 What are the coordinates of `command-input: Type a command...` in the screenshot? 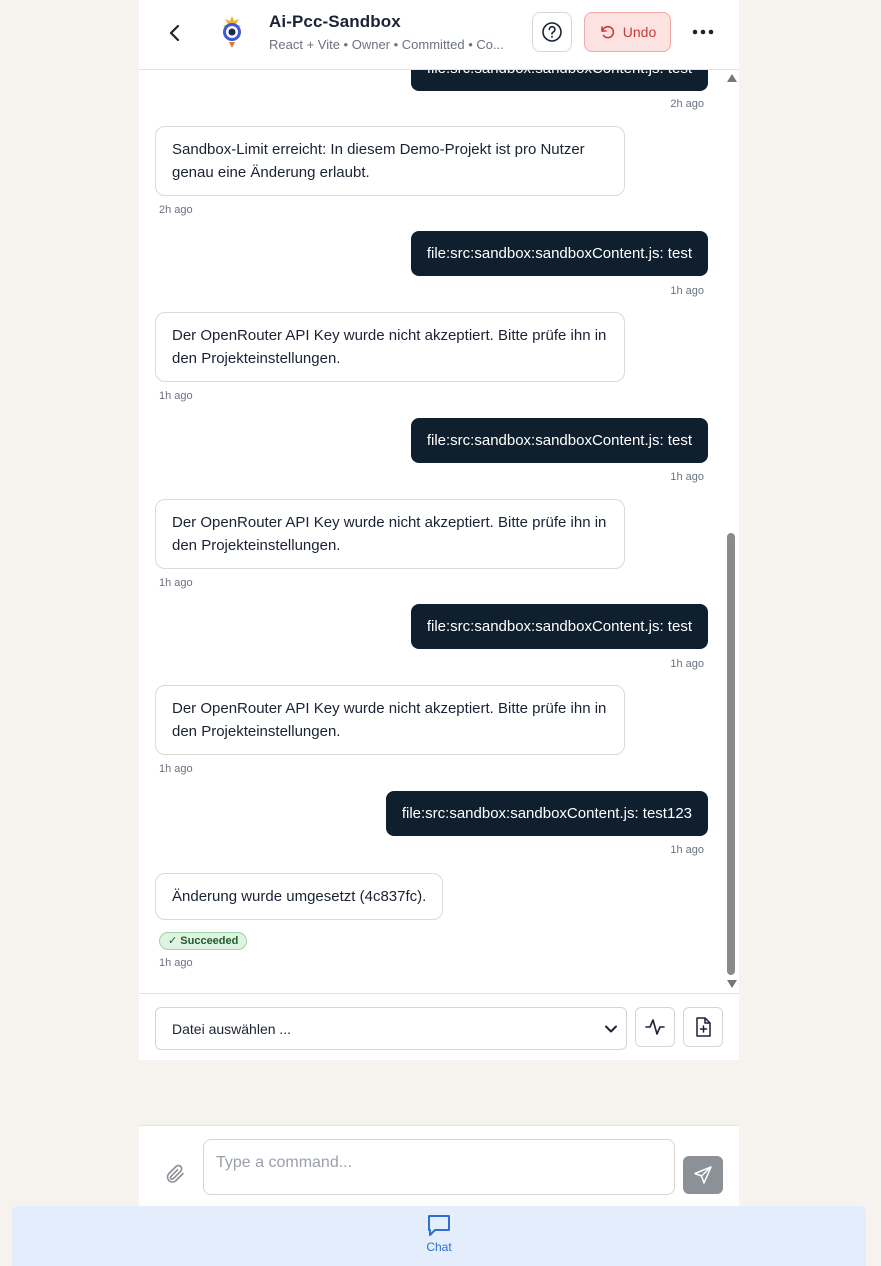 It's located at (439, 1167).